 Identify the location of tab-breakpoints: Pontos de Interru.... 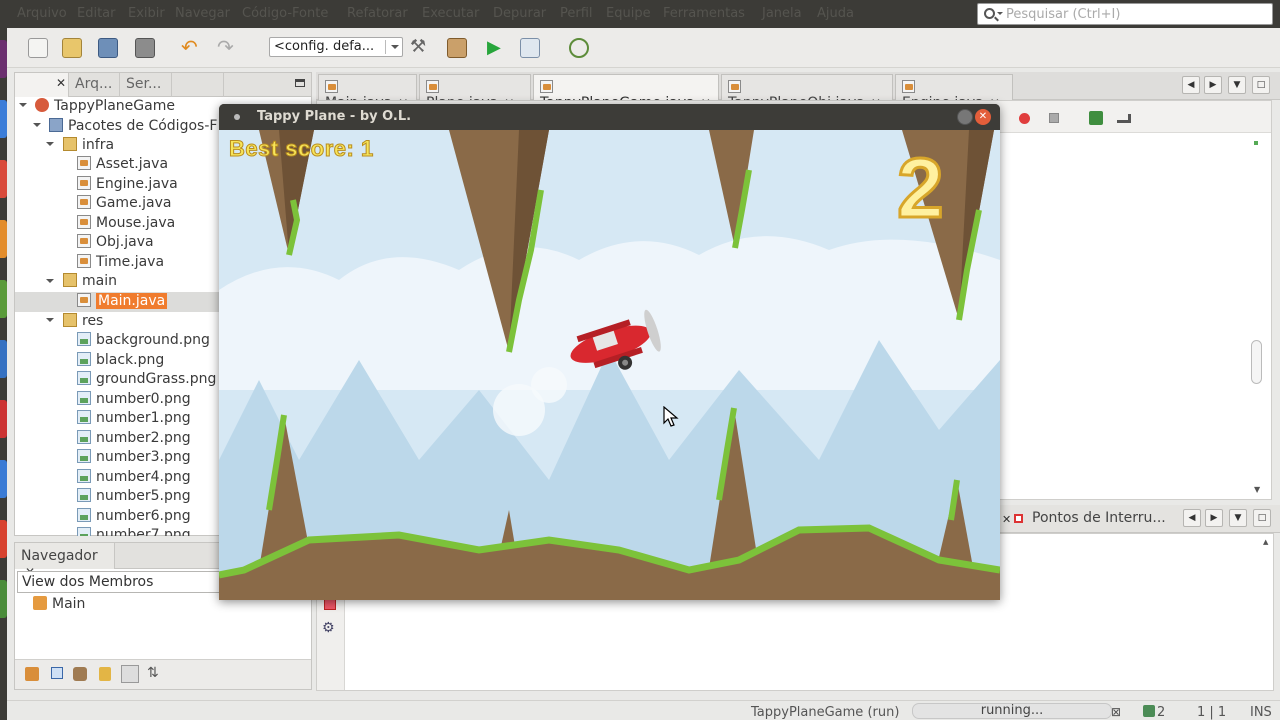
(1099, 518).